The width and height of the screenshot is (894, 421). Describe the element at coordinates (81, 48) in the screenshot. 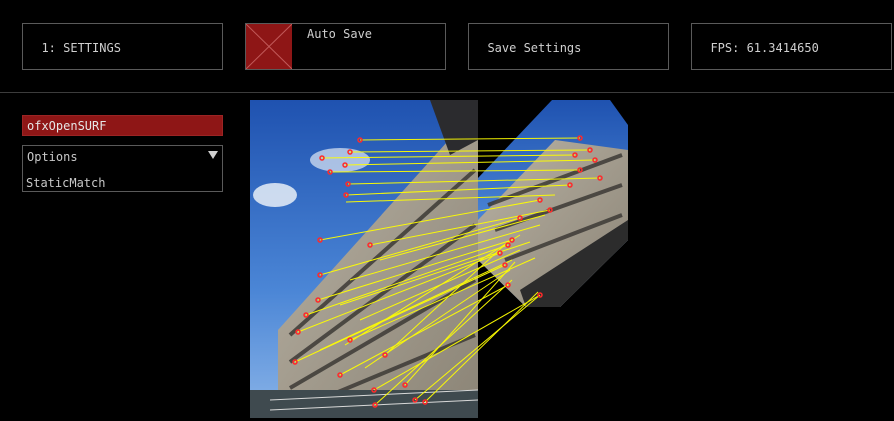

I see `settings-label: 1: SETTINGS` at that location.